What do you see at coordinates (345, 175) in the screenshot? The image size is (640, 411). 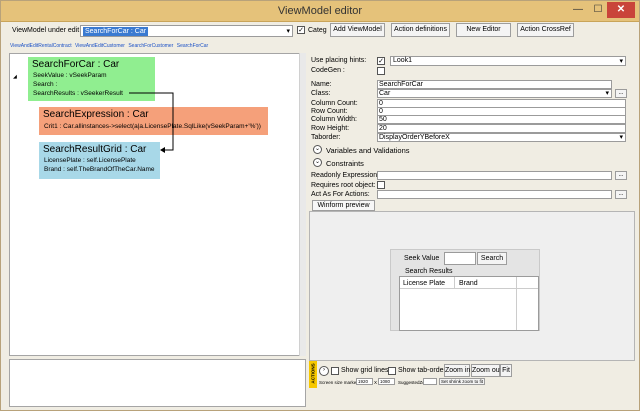 I see `readonly-expression-label: Readonly Expression:` at bounding box center [345, 175].